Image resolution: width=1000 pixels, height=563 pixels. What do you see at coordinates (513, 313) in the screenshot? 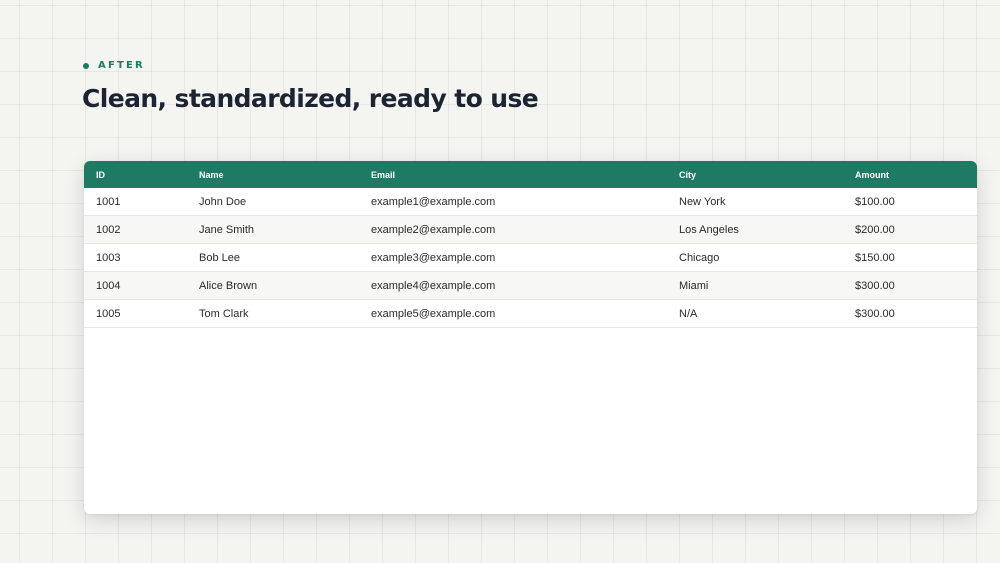
I see `cell-email: example5@example.com` at bounding box center [513, 313].